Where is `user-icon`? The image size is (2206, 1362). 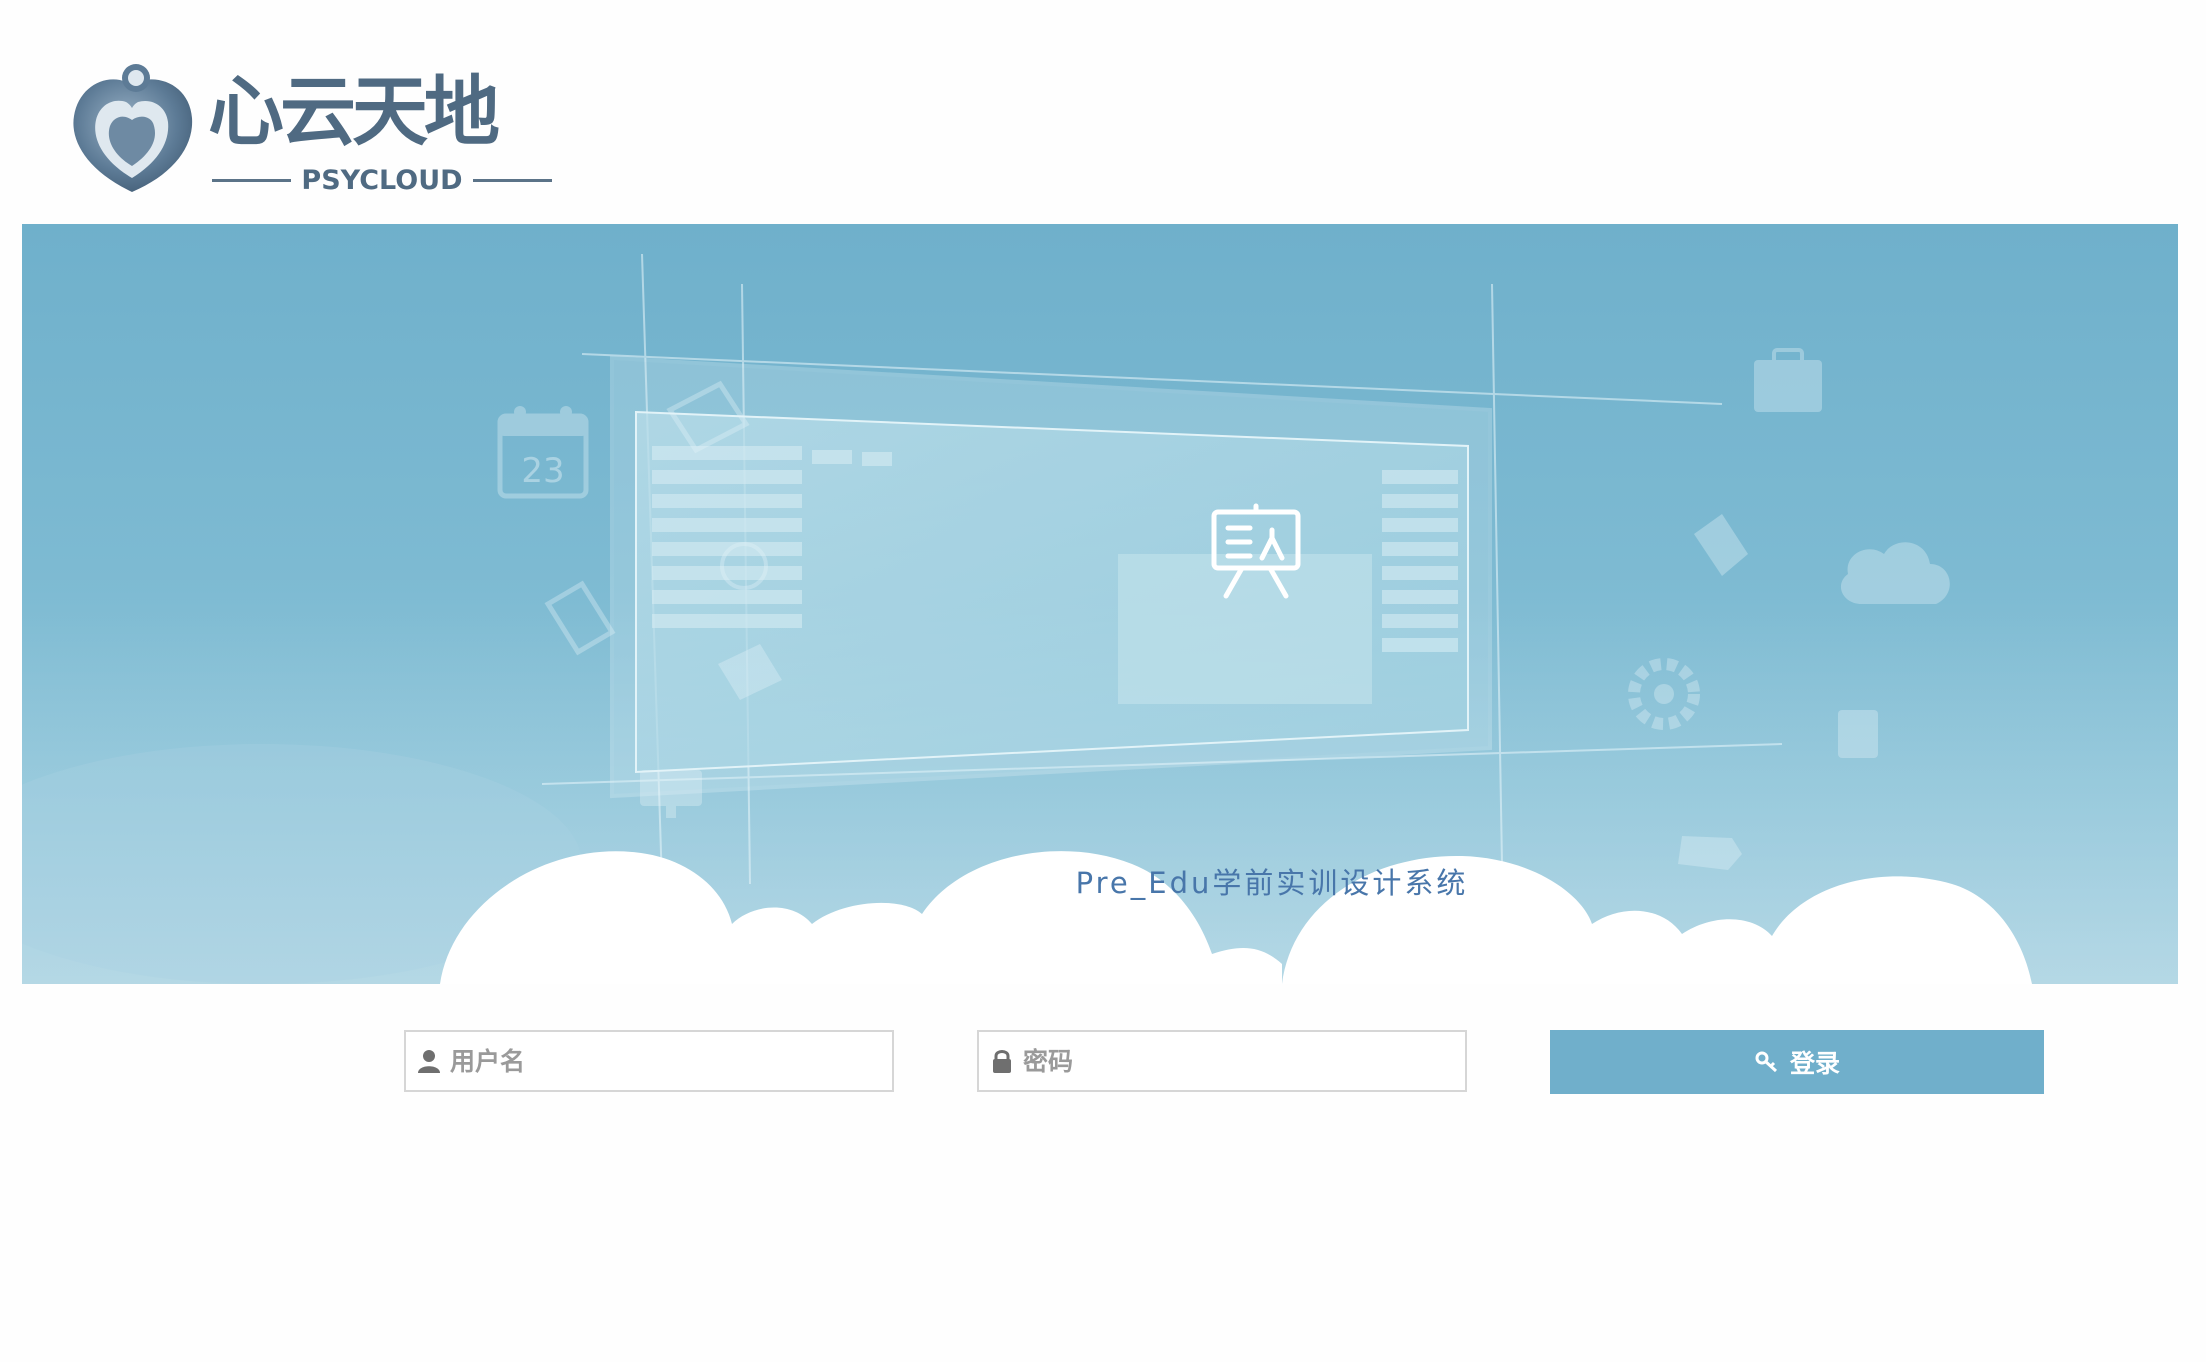
user-icon is located at coordinates (429, 1061).